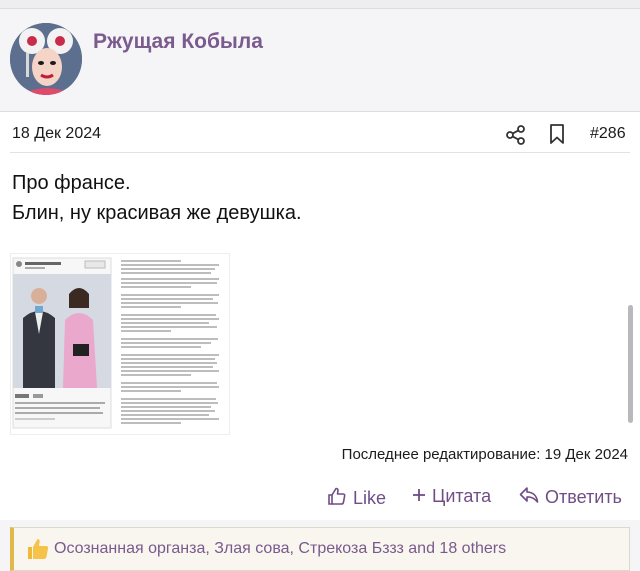 This screenshot has height=571, width=640. Describe the element at coordinates (320, 152) in the screenshot. I see `divider` at that location.